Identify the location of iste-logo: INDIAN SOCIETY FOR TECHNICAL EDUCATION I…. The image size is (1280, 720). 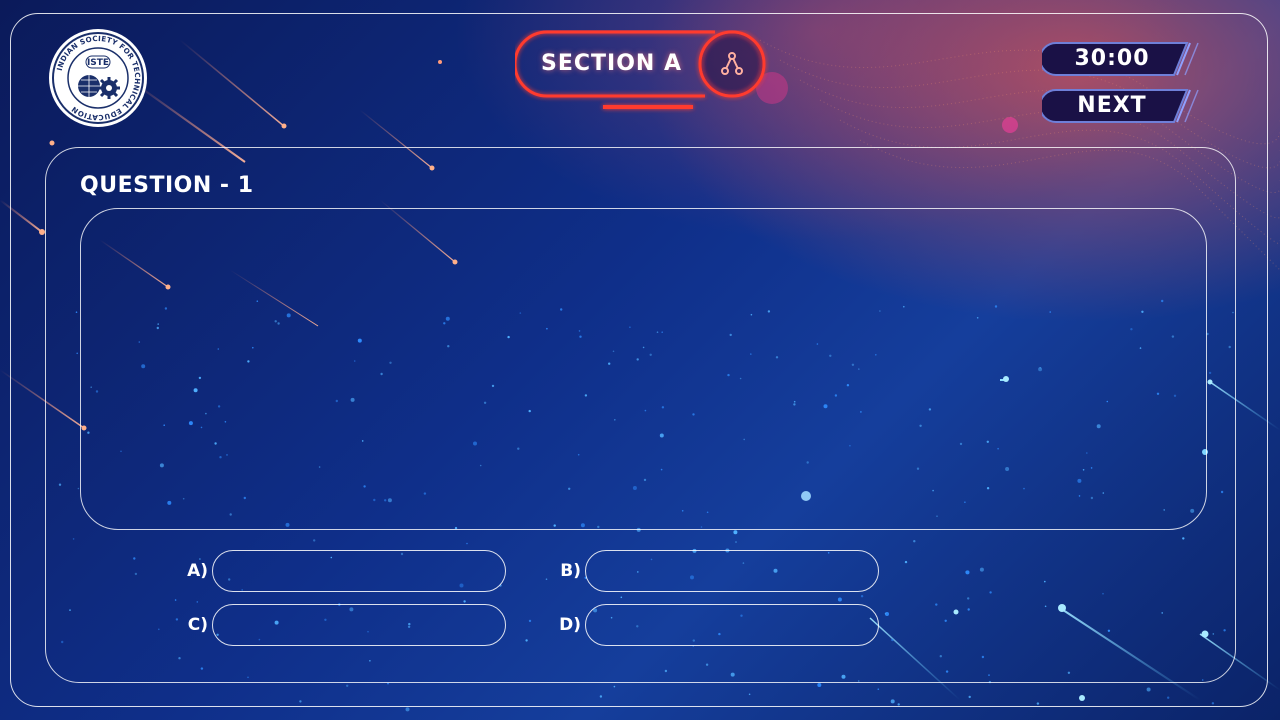
(98, 78).